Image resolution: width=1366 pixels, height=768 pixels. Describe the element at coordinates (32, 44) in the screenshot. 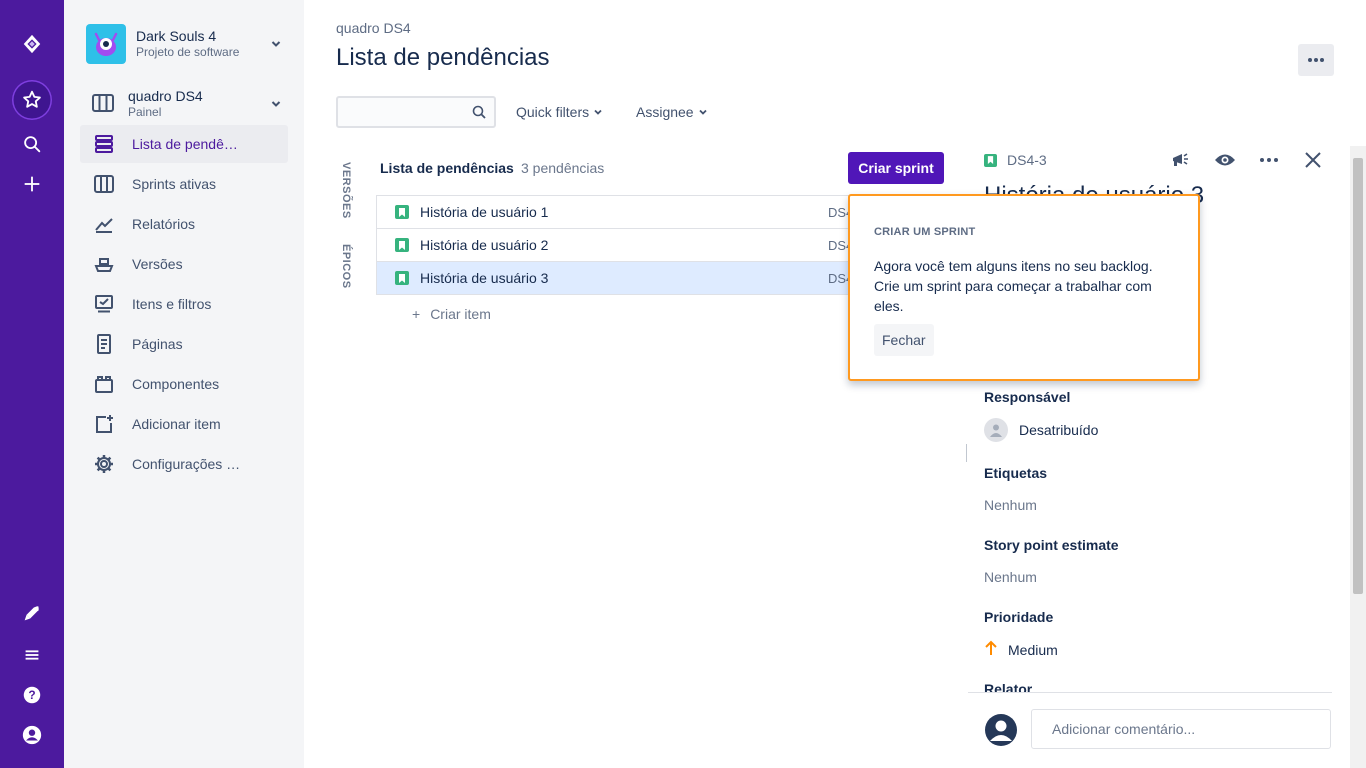

I see `jira-logo-icon` at that location.